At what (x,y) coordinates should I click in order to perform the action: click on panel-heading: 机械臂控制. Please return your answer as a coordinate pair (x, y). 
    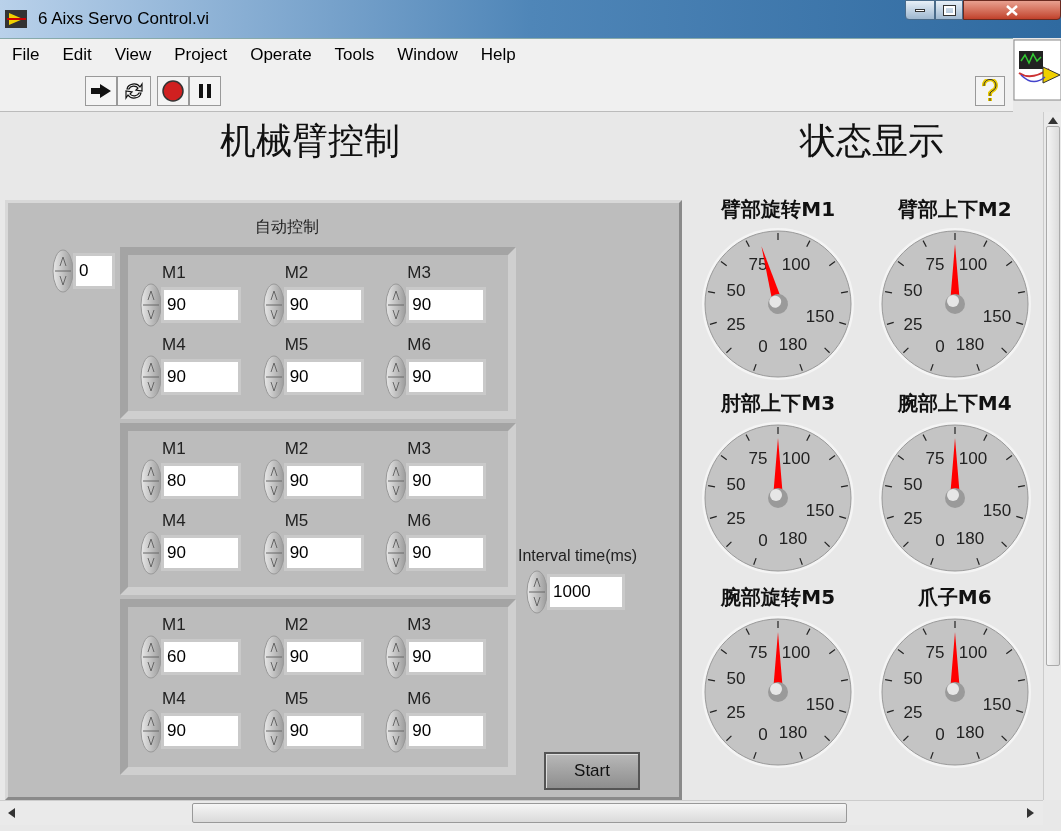
    Looking at the image, I should click on (310, 141).